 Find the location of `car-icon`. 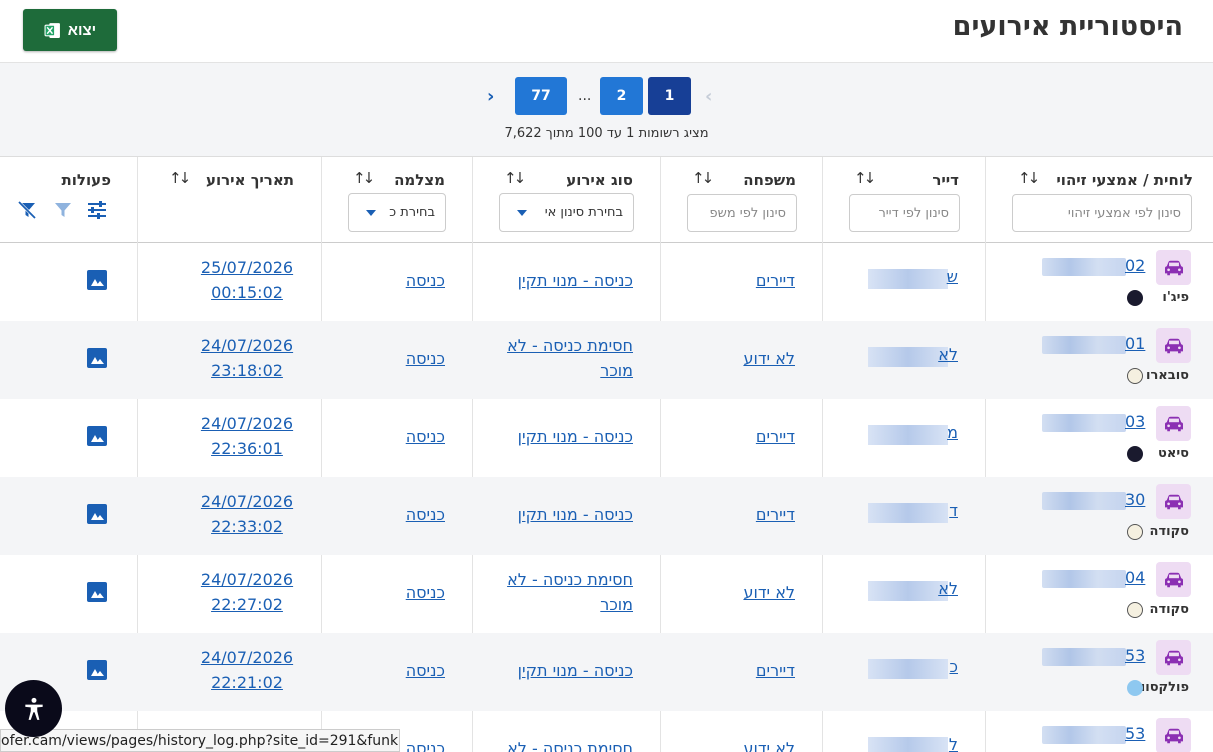

car-icon is located at coordinates (1173, 267).